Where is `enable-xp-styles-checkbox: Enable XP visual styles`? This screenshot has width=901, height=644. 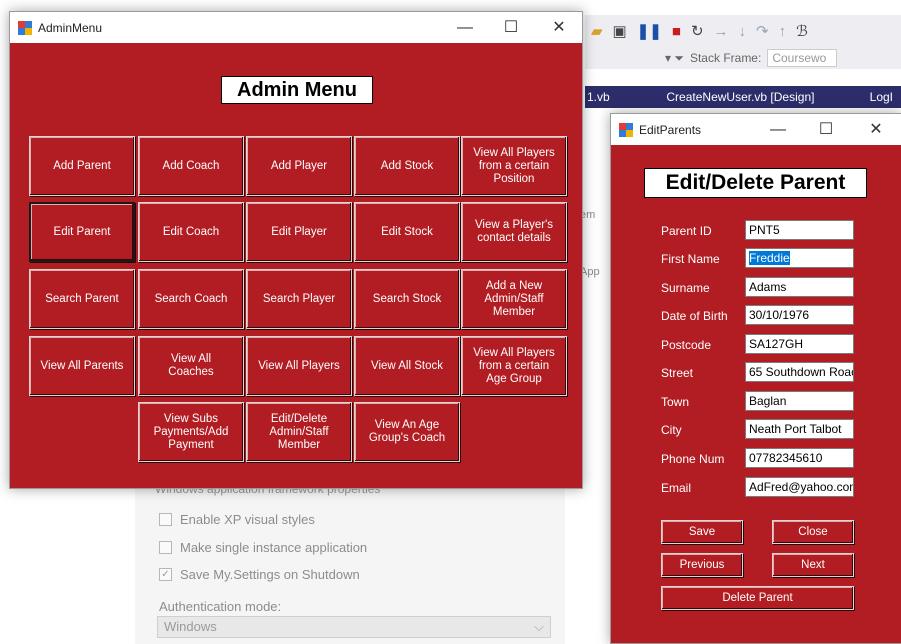
enable-xp-styles-checkbox: Enable XP visual styles is located at coordinates (237, 519).